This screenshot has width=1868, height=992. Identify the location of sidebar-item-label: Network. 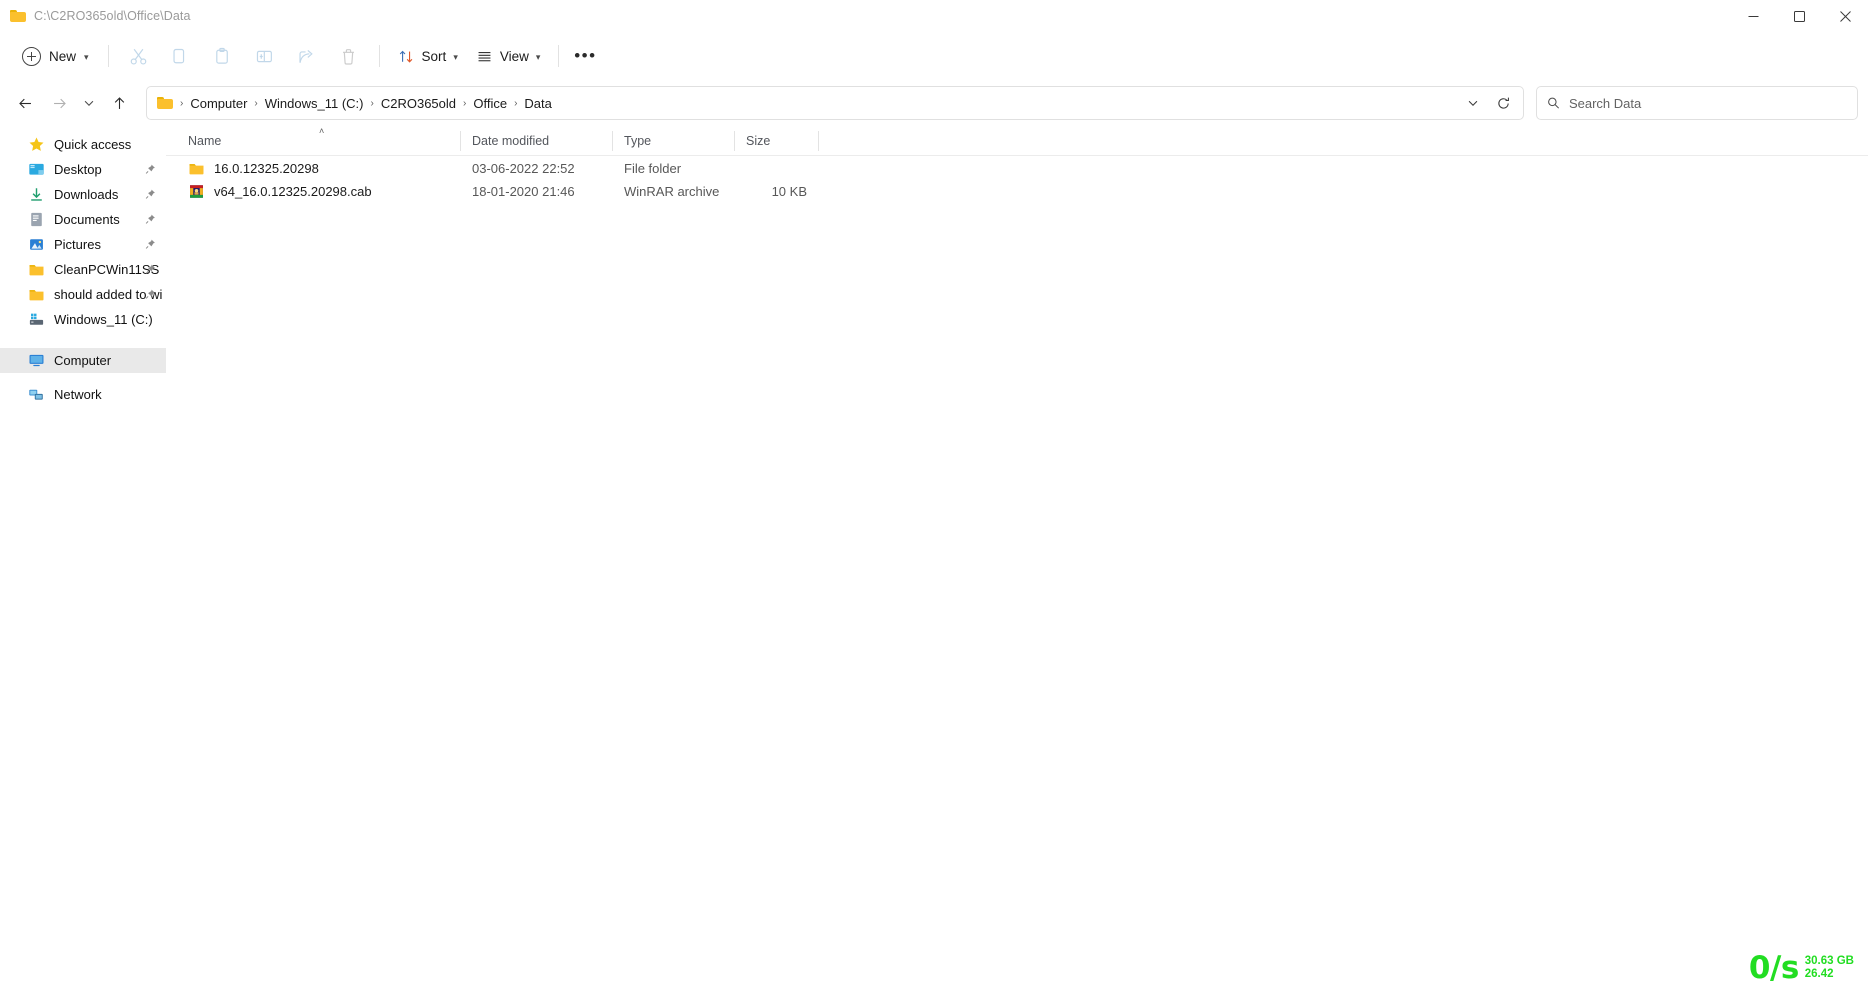
(78, 394).